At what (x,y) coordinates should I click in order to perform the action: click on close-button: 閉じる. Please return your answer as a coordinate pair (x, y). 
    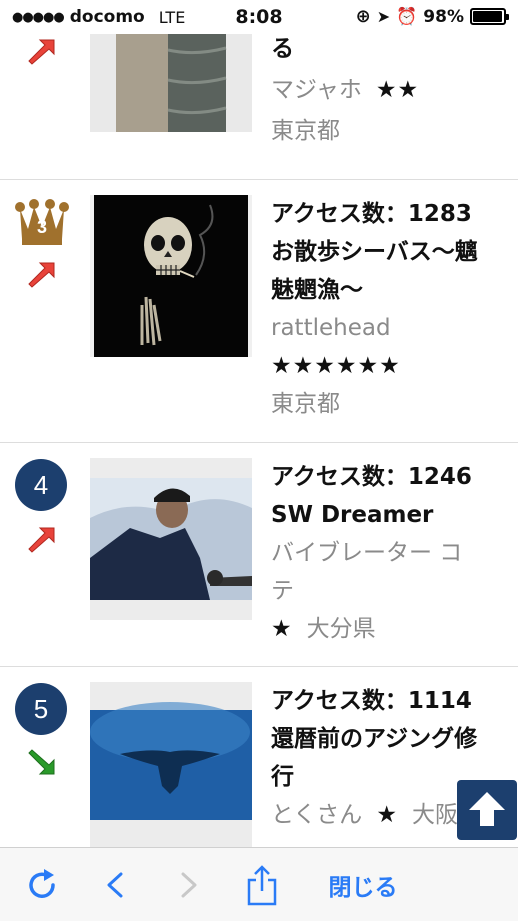
    Looking at the image, I should click on (363, 885).